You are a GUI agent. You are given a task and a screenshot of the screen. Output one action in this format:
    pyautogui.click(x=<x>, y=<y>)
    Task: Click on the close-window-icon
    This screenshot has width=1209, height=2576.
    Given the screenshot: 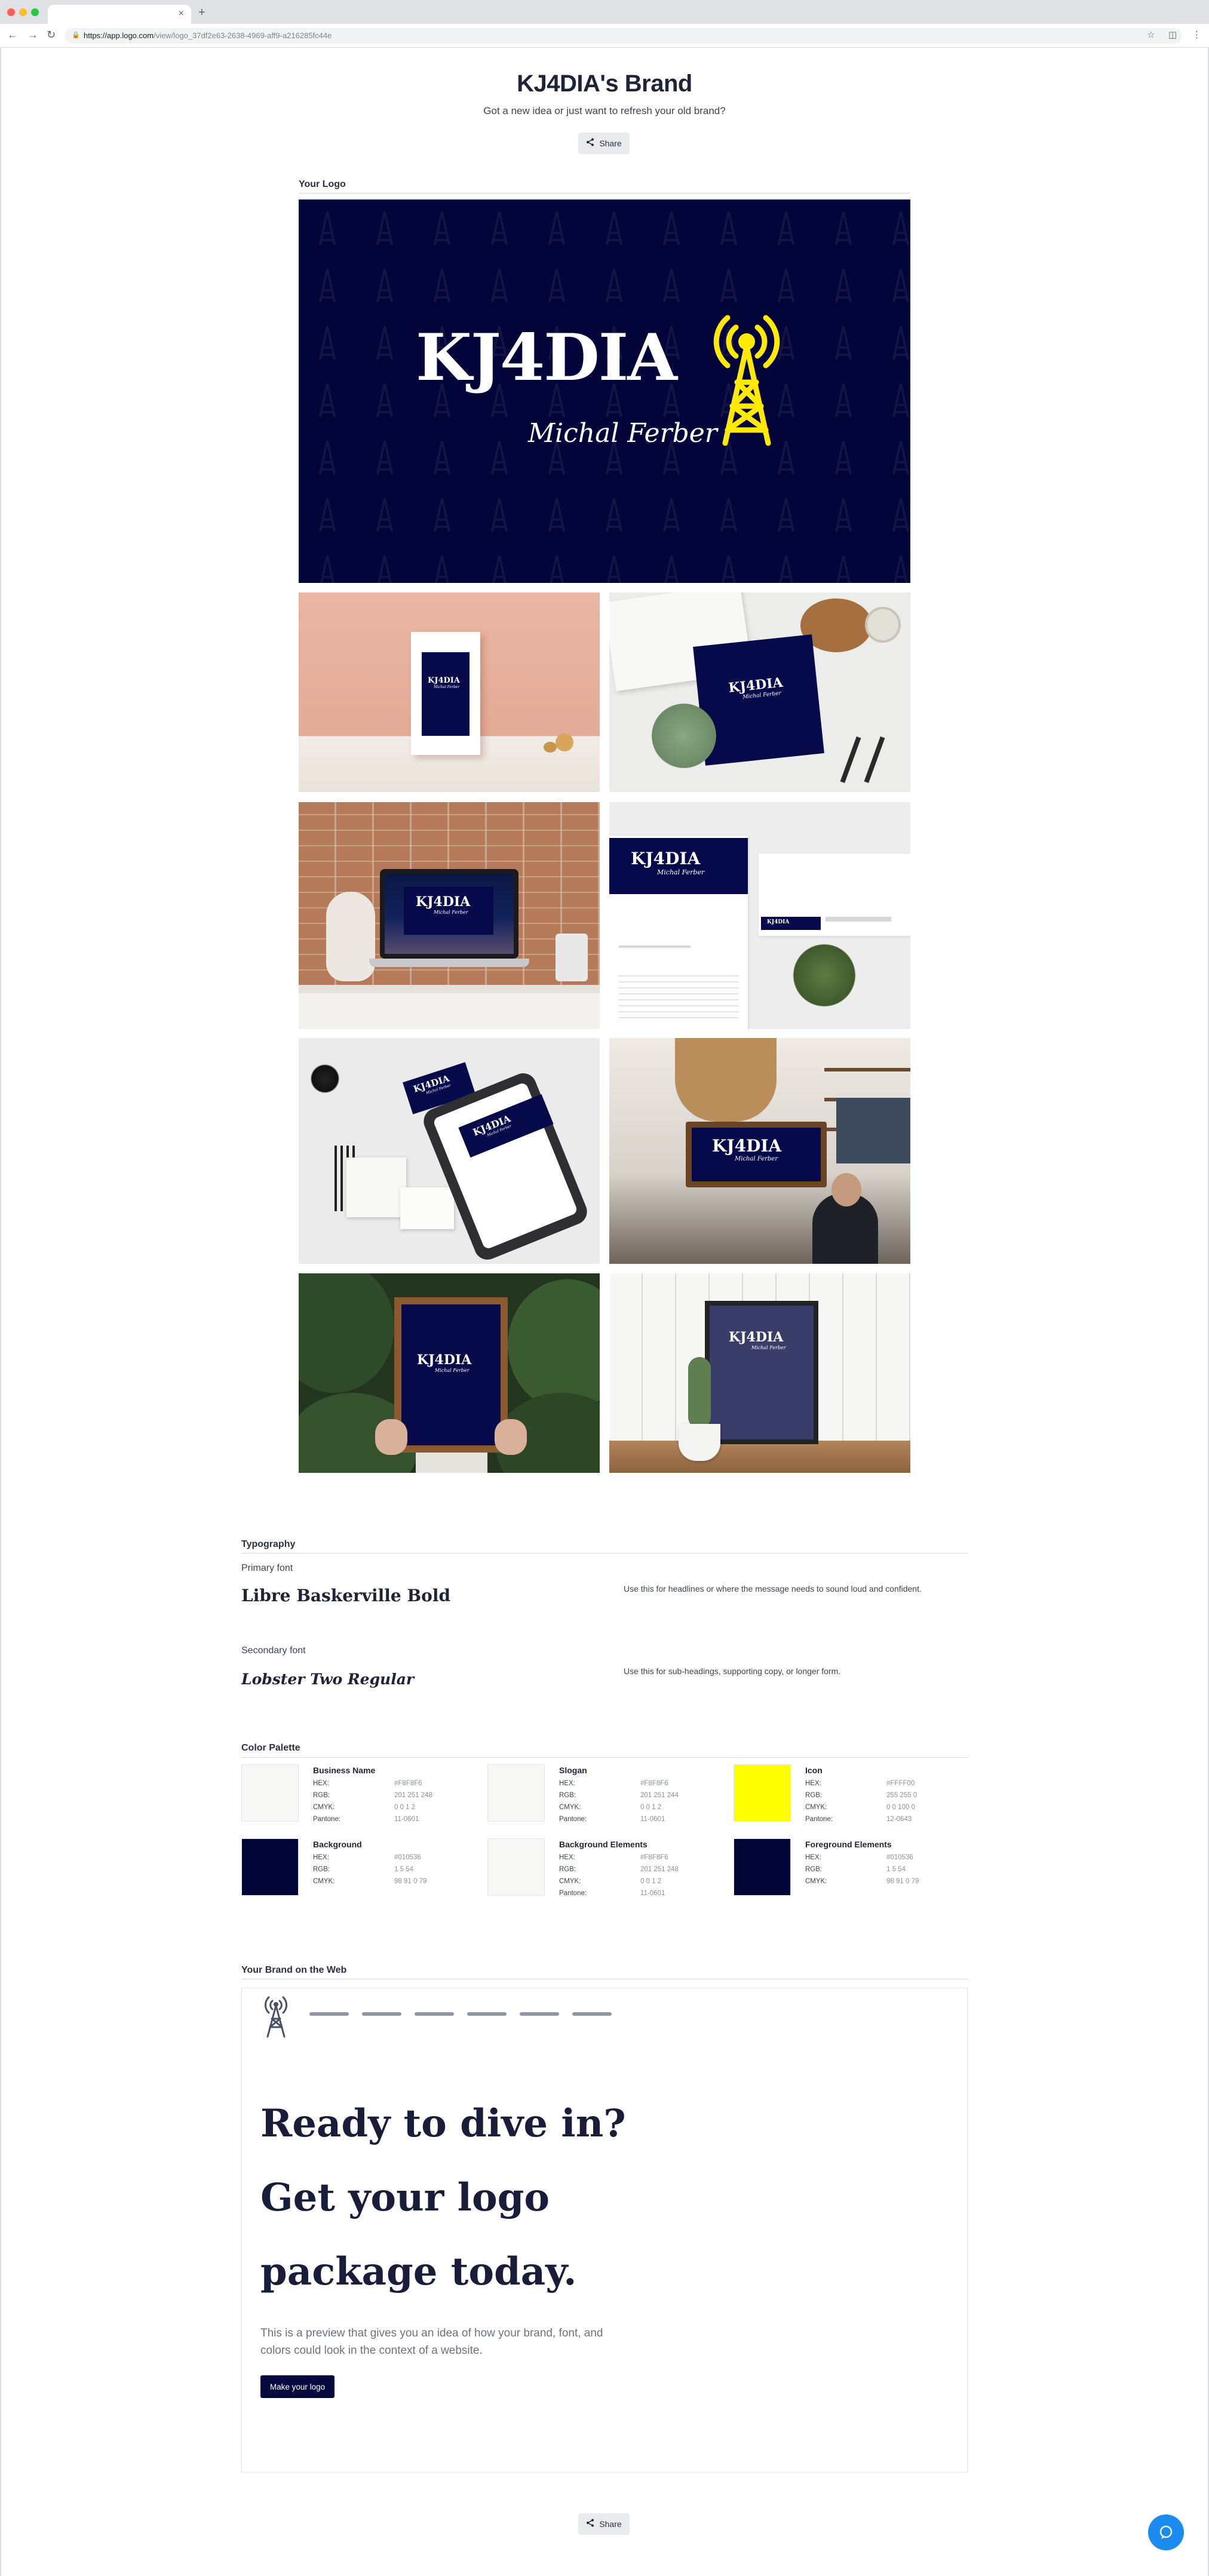 What is the action you would take?
    pyautogui.click(x=11, y=12)
    